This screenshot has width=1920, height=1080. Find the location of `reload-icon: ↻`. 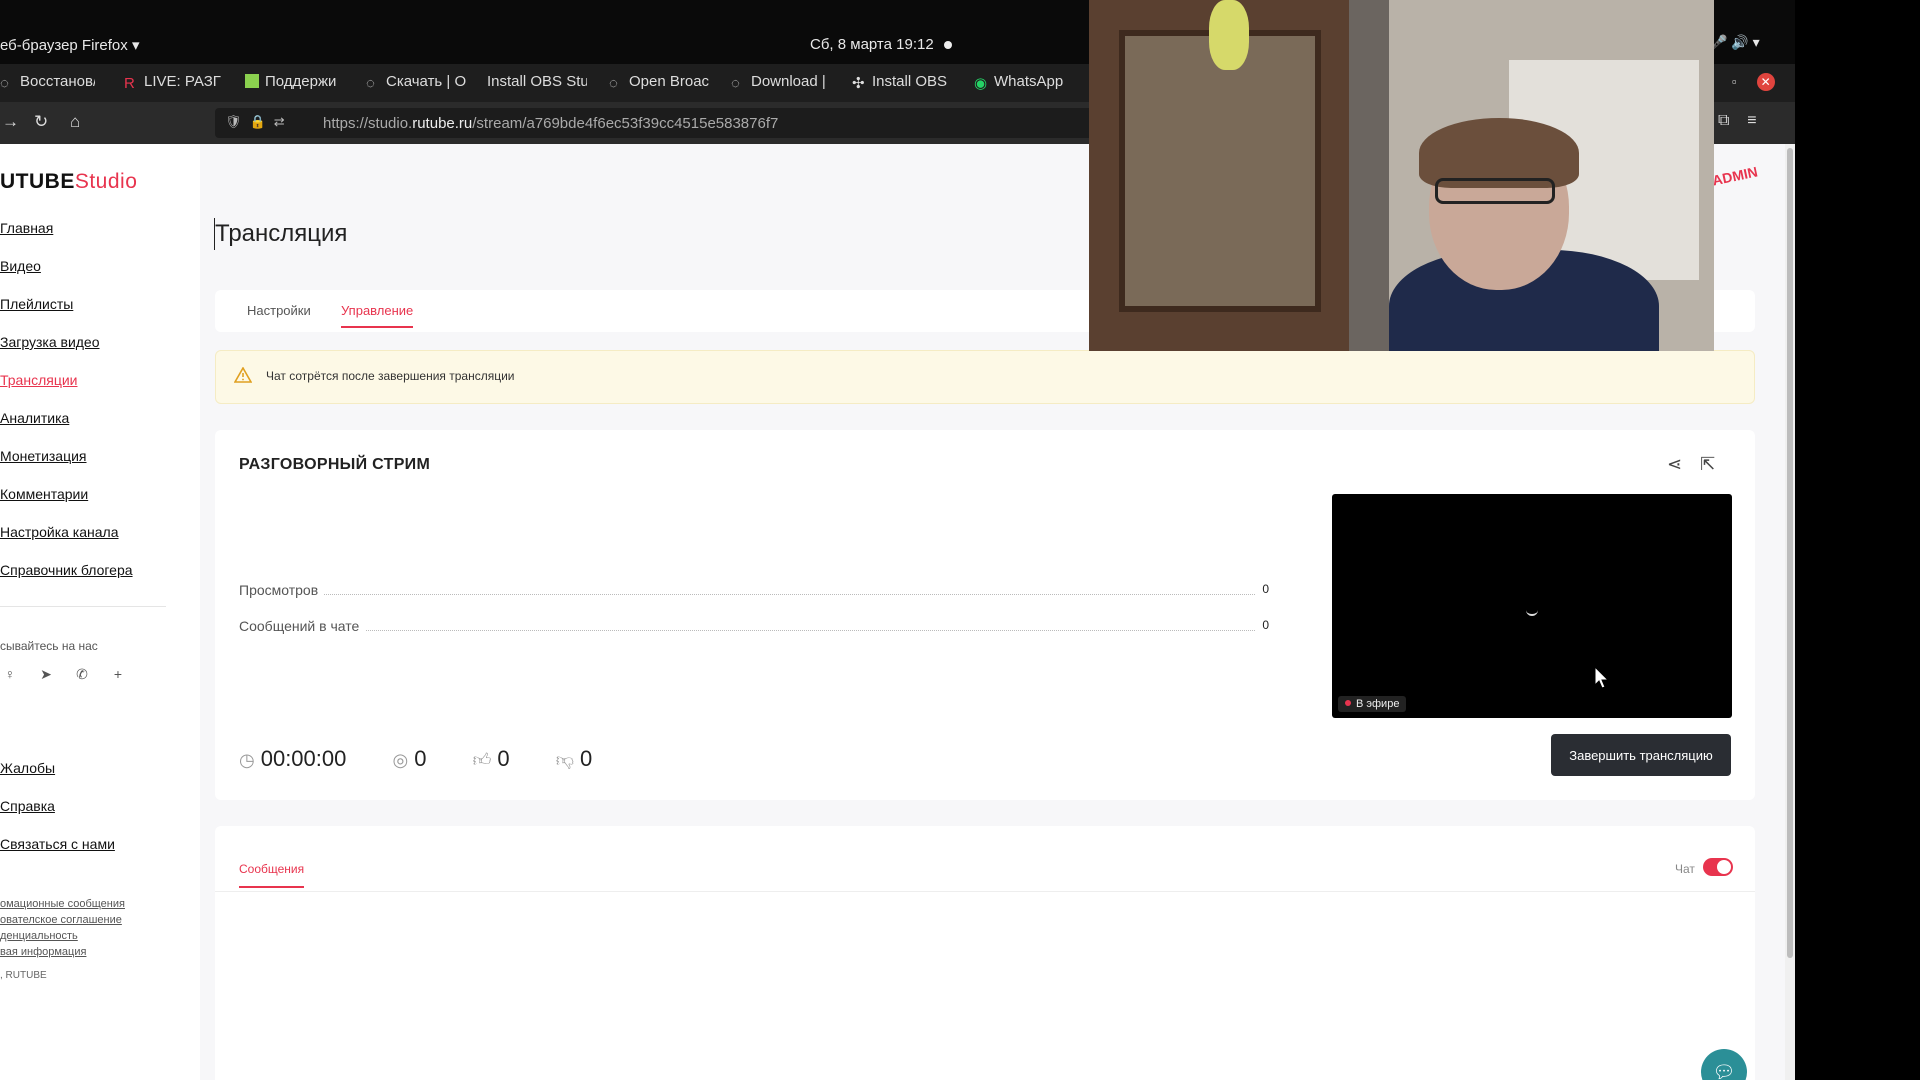

reload-icon: ↻ is located at coordinates (41, 122).